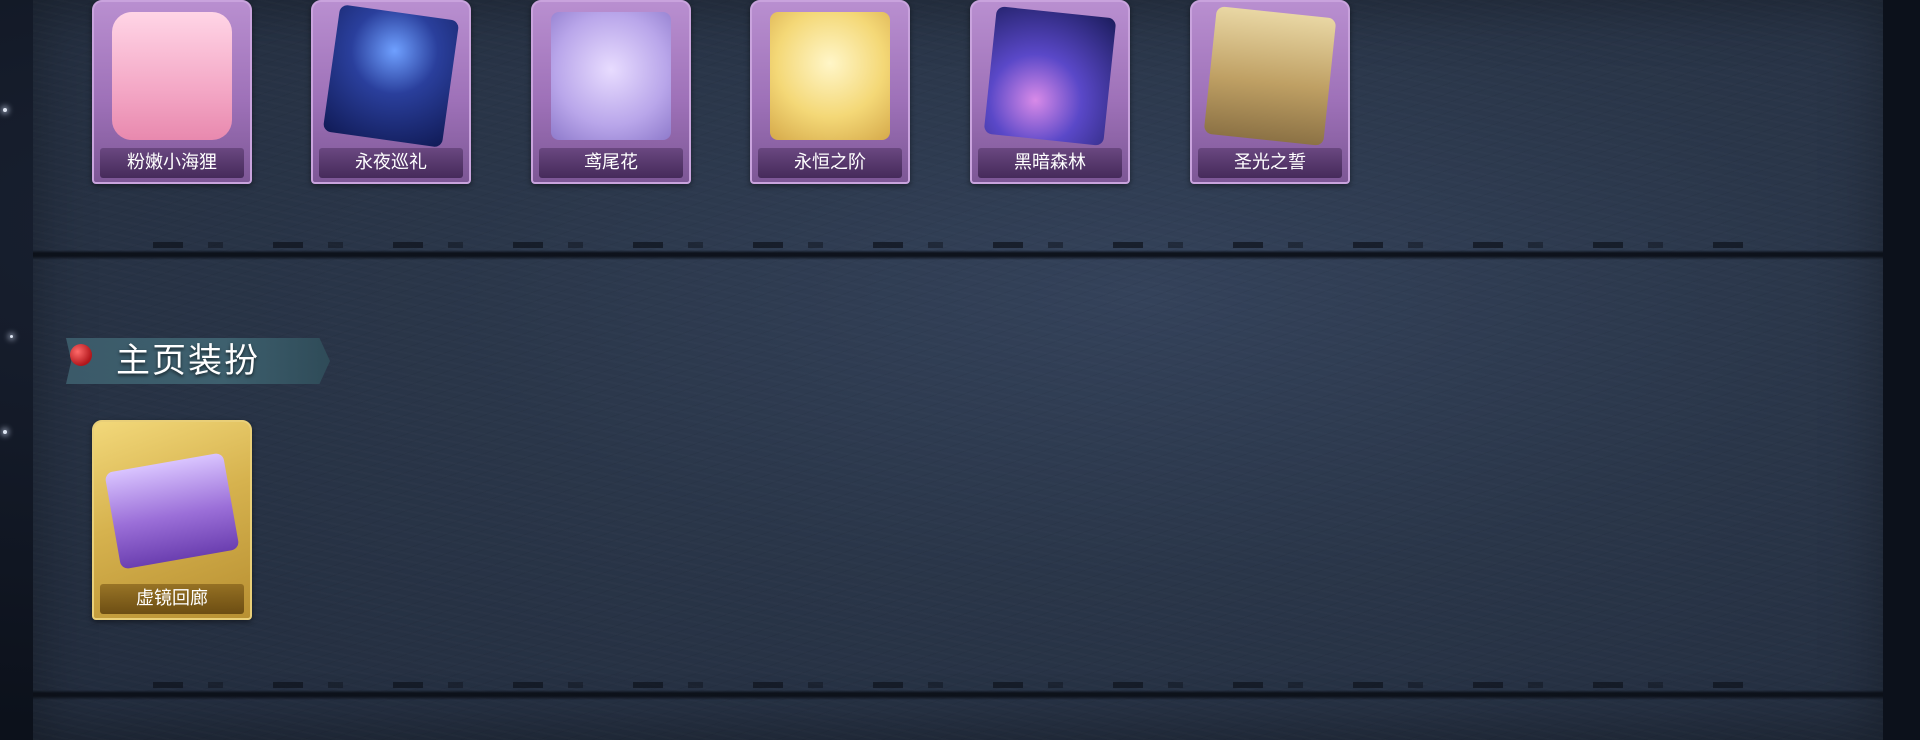  What do you see at coordinates (172, 599) in the screenshot?
I see `decor-card-label: 虚镜回廊` at bounding box center [172, 599].